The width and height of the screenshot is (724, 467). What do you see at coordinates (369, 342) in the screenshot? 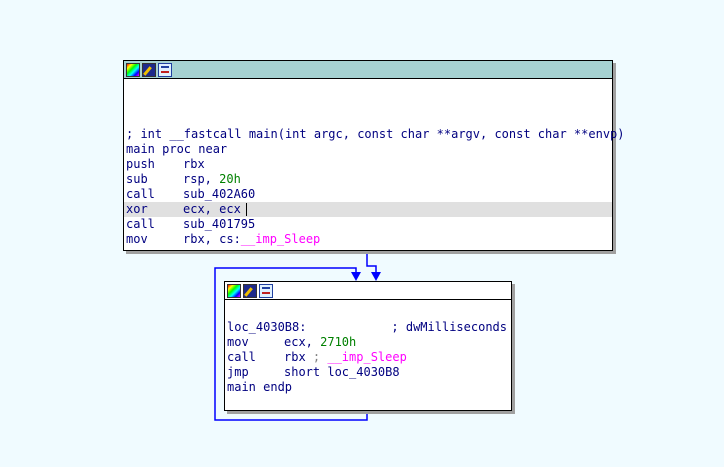
I see `instruction-line: mov ecx, 2710h` at bounding box center [369, 342].